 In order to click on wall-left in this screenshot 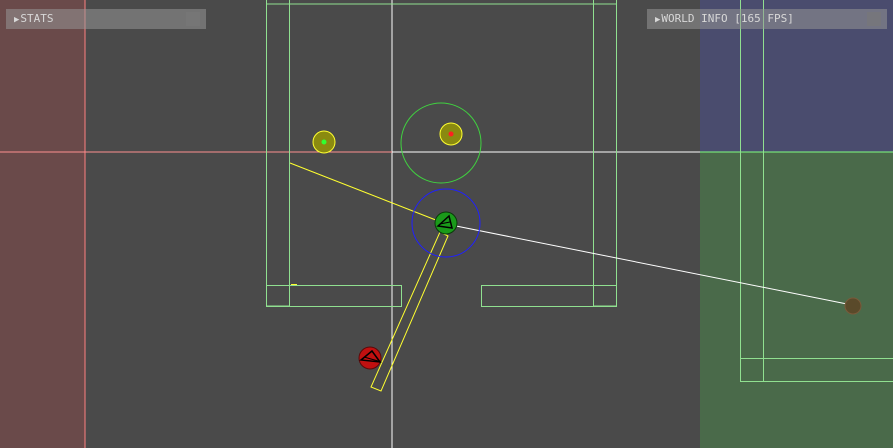, I will do `click(278, 153)`.